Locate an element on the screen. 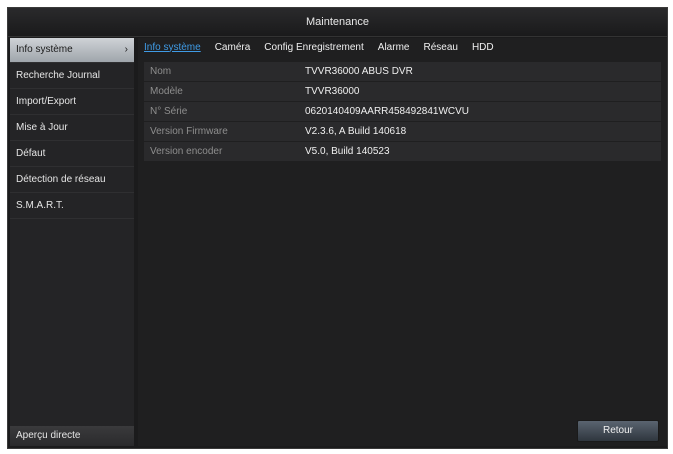 This screenshot has width=673, height=454. sidebar-item-label: Mise à Jour is located at coordinates (42, 127).